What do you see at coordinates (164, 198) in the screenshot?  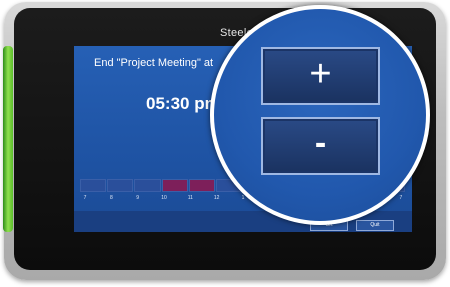 I see `timeline-hour-label: 10` at bounding box center [164, 198].